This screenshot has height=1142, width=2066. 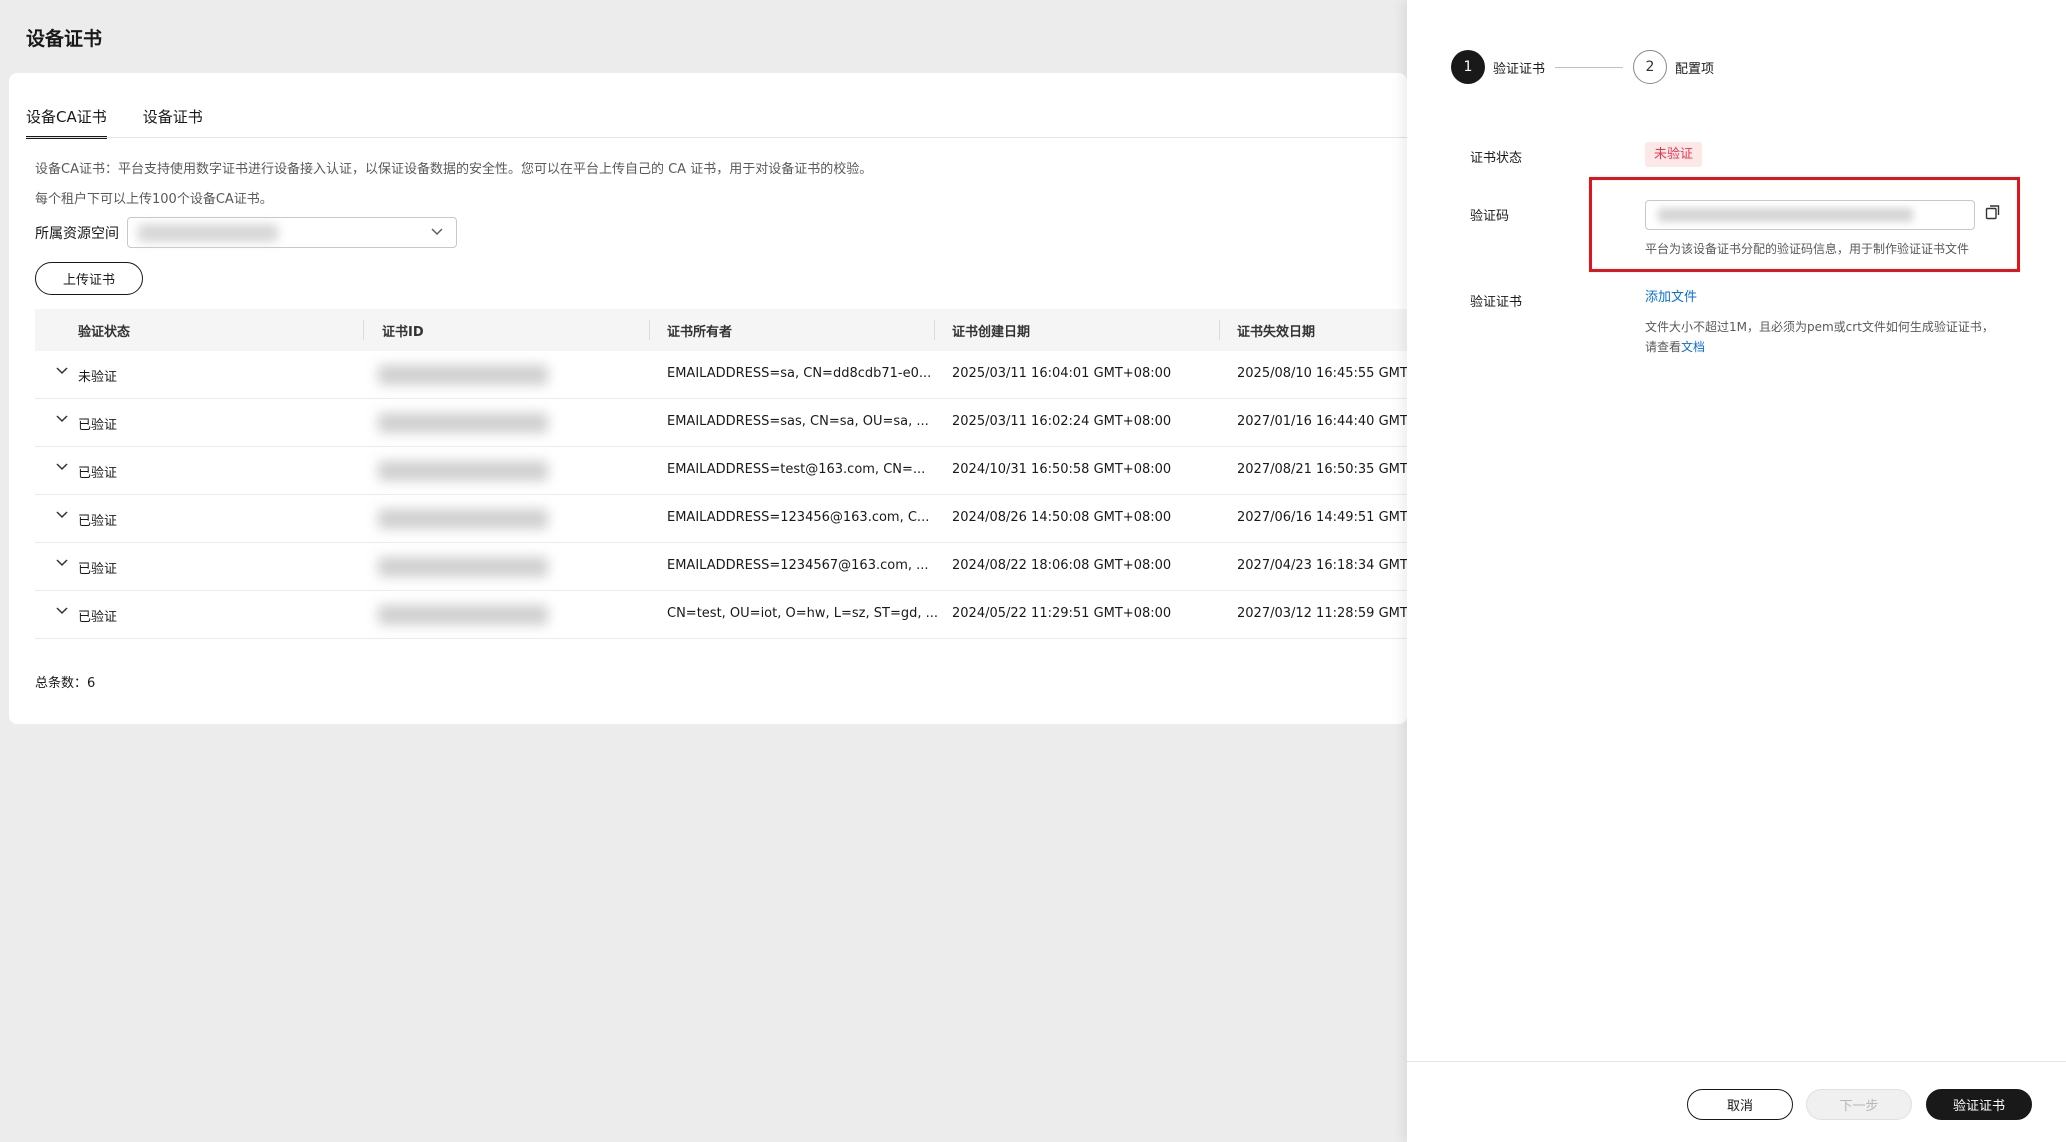 What do you see at coordinates (104, 332) in the screenshot?
I see `column-header-status: 验证状态` at bounding box center [104, 332].